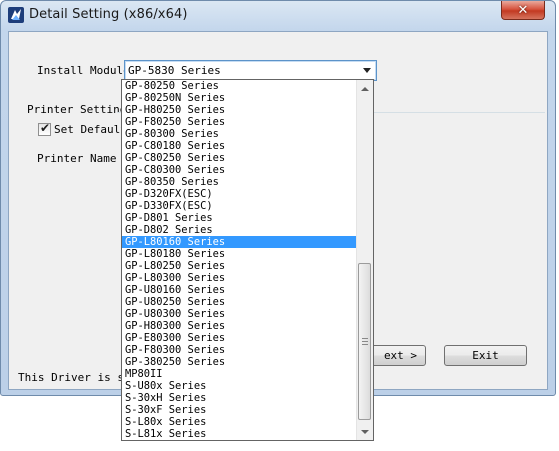 This screenshot has width=559, height=451. I want to click on dropdown-option: GP-C80300 Series, so click(239, 170).